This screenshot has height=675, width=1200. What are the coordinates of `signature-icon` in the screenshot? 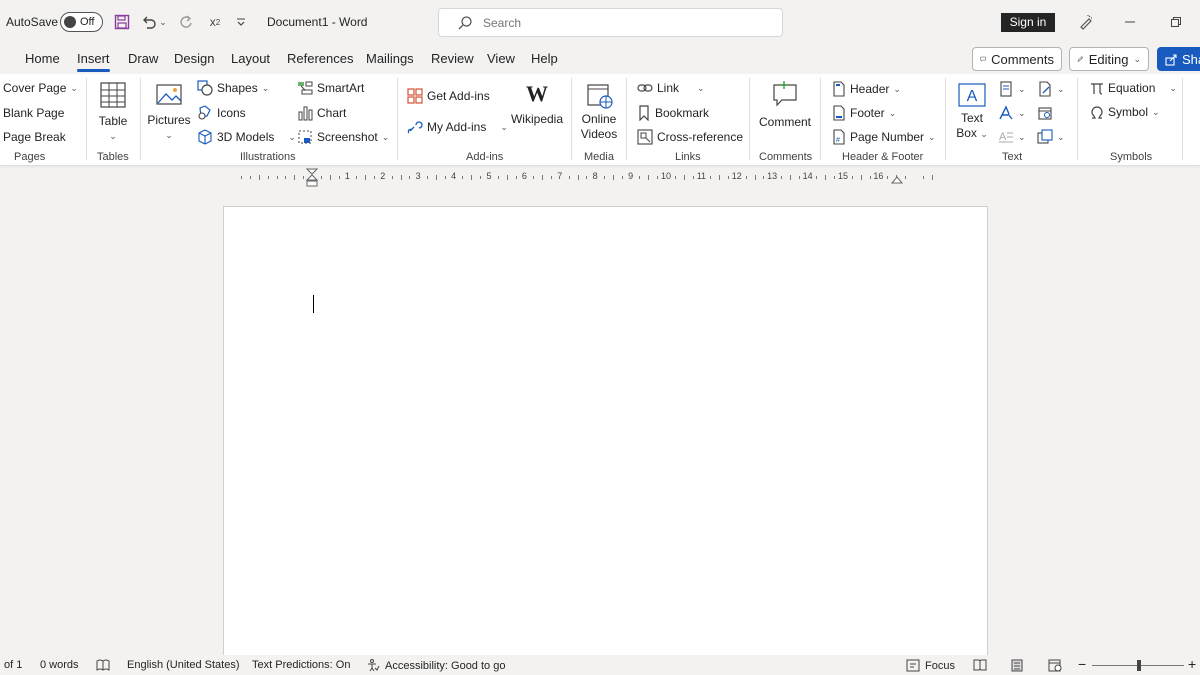 It's located at (1045, 89).